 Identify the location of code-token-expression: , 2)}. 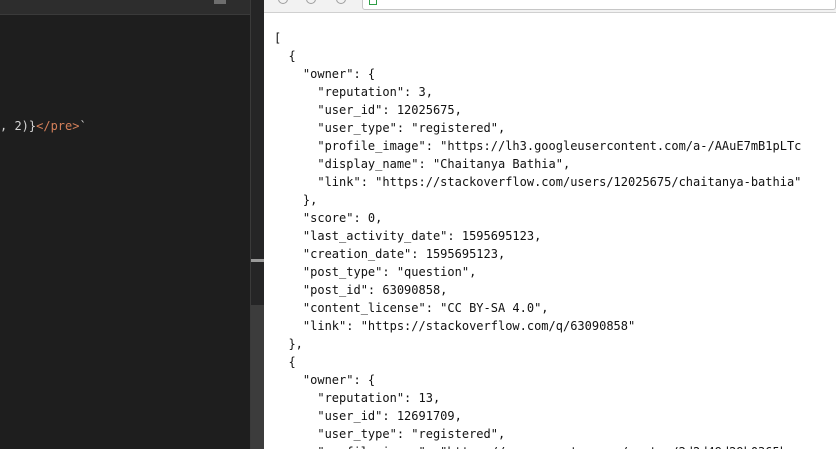
(18, 126).